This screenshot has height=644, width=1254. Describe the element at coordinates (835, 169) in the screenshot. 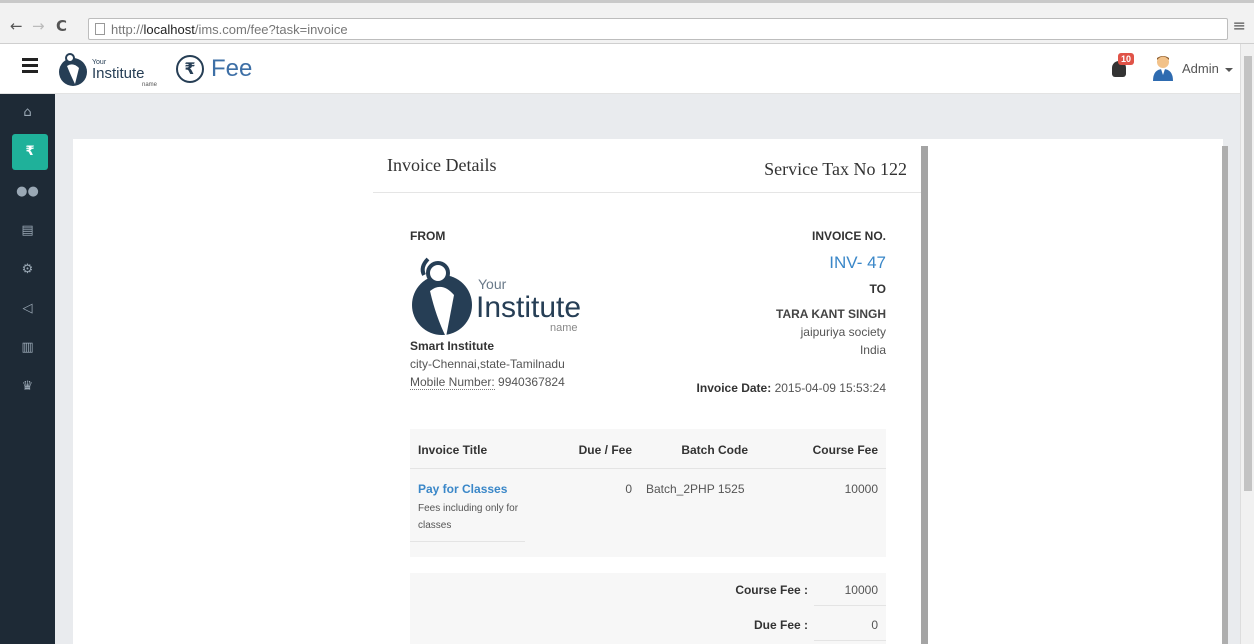

I see `service-tax-number: Service Tax No 122` at that location.